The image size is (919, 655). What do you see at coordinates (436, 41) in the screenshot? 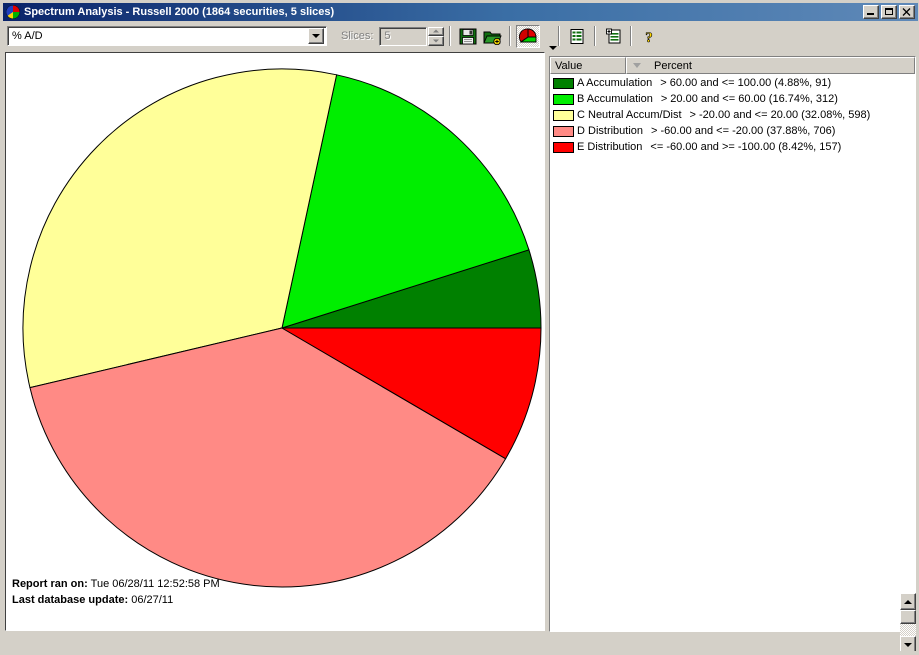
I see `slices-decrement-button` at bounding box center [436, 41].